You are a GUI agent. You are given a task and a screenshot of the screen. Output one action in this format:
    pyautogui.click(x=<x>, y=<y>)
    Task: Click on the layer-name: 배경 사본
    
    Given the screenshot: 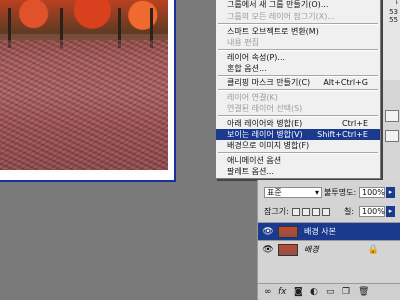 What is the action you would take?
    pyautogui.click(x=320, y=231)
    